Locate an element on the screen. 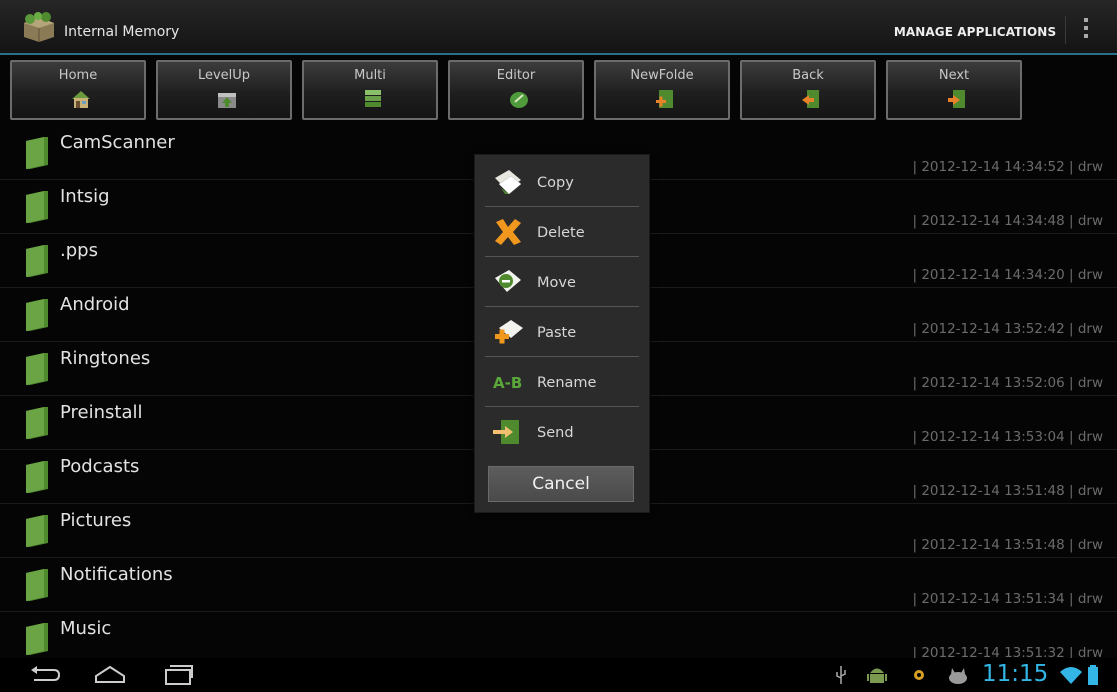  file-name: Ringtones is located at coordinates (105, 358).